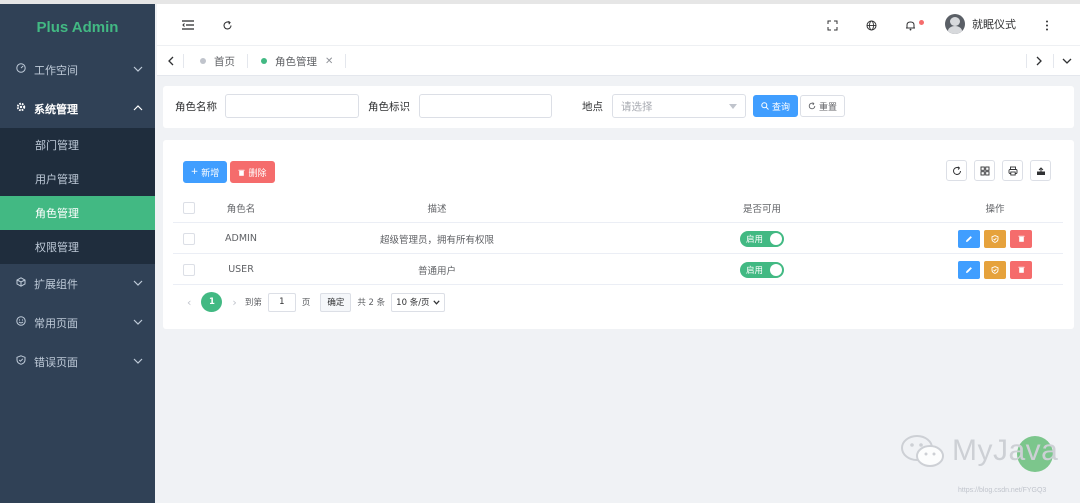 The image size is (1080, 503). Describe the element at coordinates (56, 362) in the screenshot. I see `sidebar-item-label: 错误页面` at that location.